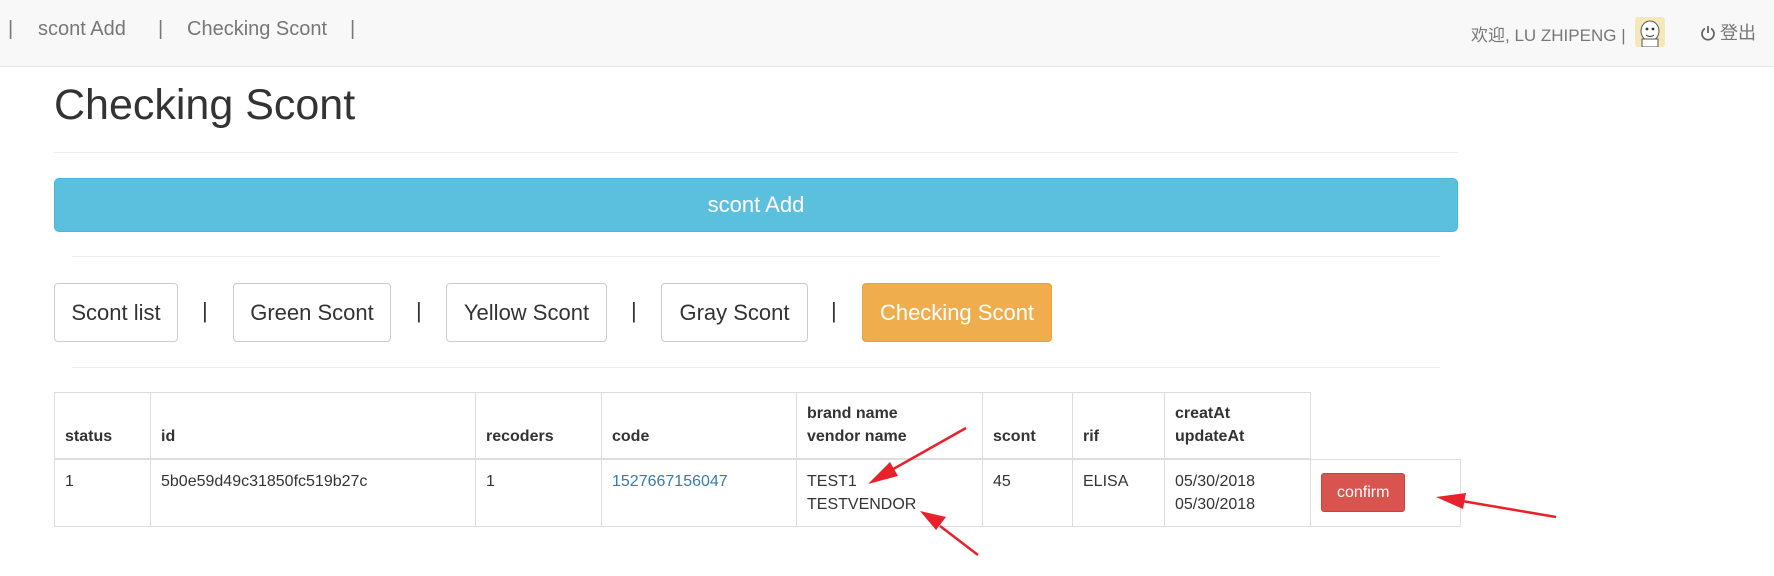 The image size is (1774, 576). What do you see at coordinates (102, 492) in the screenshot?
I see `cell-status: 1` at bounding box center [102, 492].